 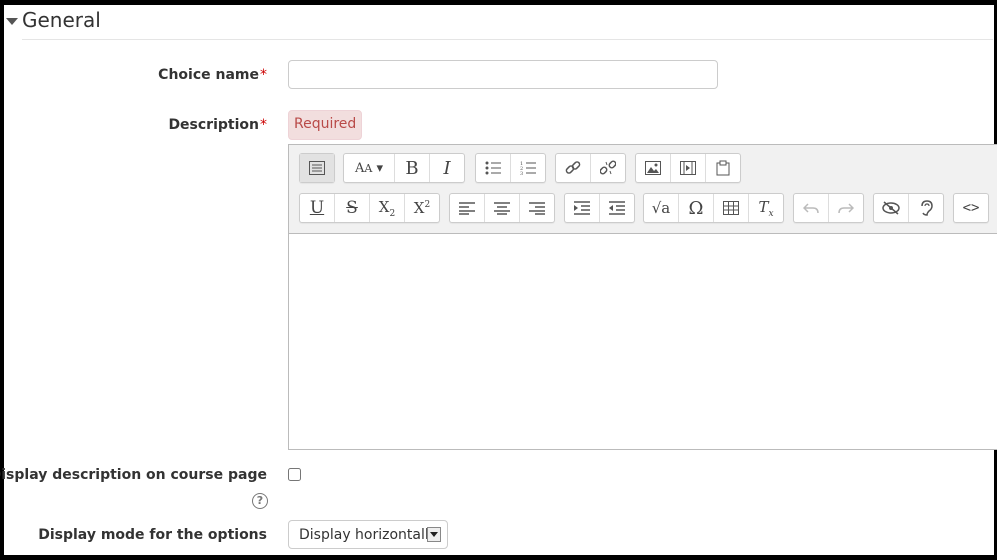 What do you see at coordinates (521, 173) in the screenshot?
I see `svg-text: 3` at bounding box center [521, 173].